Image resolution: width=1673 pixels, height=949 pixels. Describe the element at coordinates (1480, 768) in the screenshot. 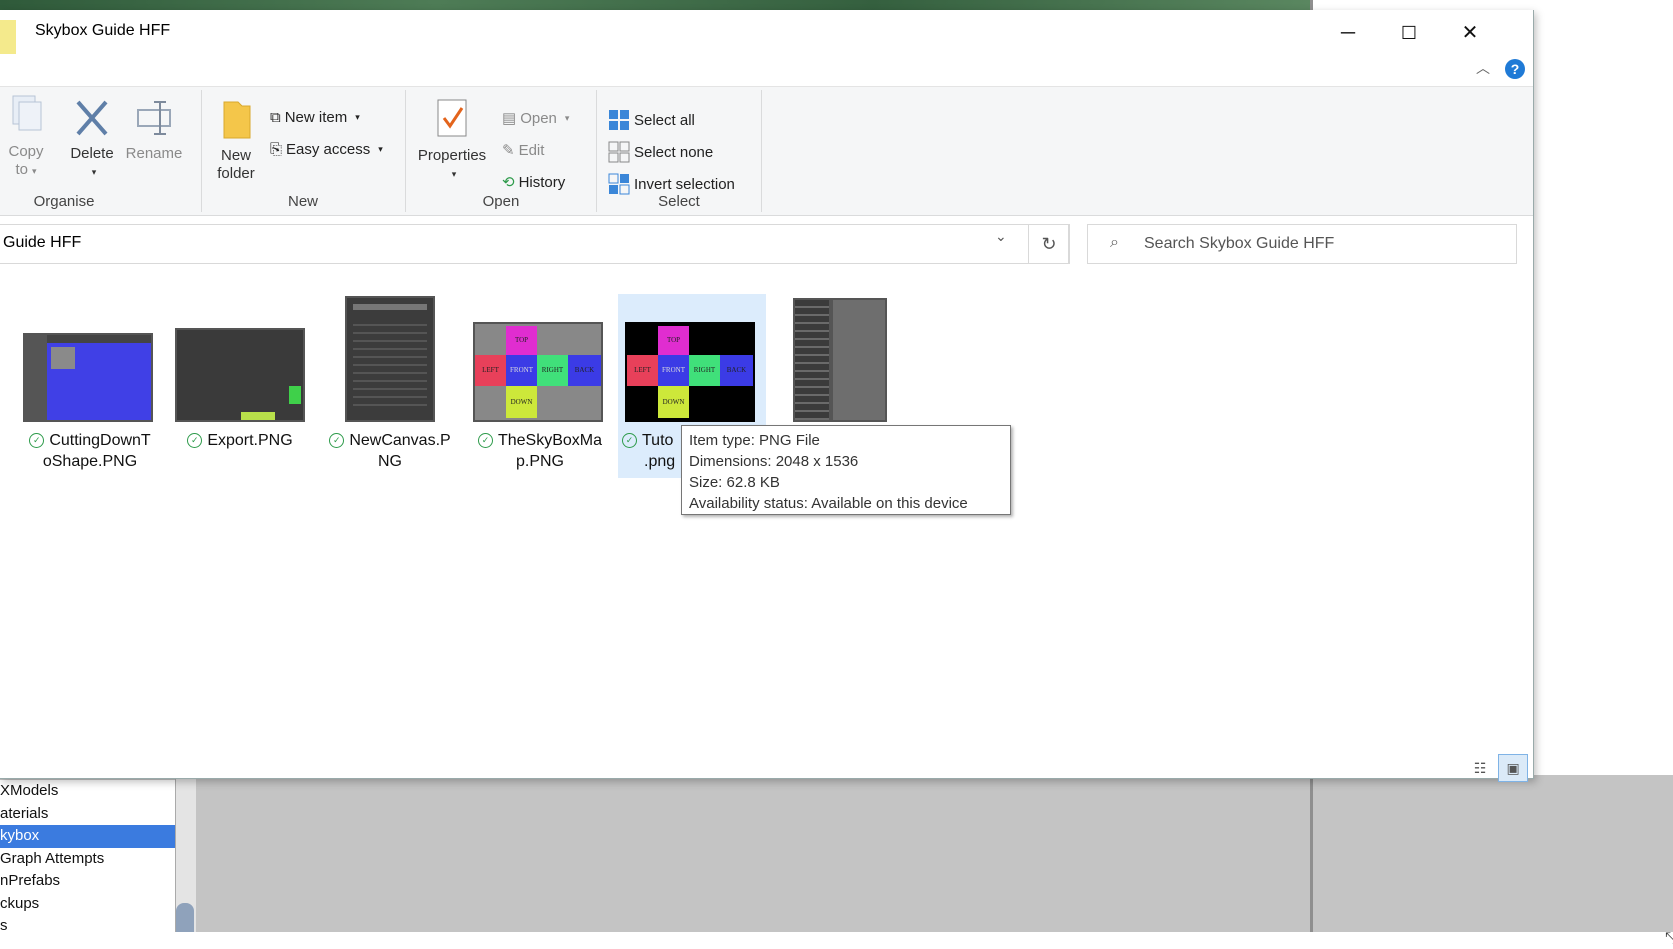

I see `details-view-icon: ☷` at that location.